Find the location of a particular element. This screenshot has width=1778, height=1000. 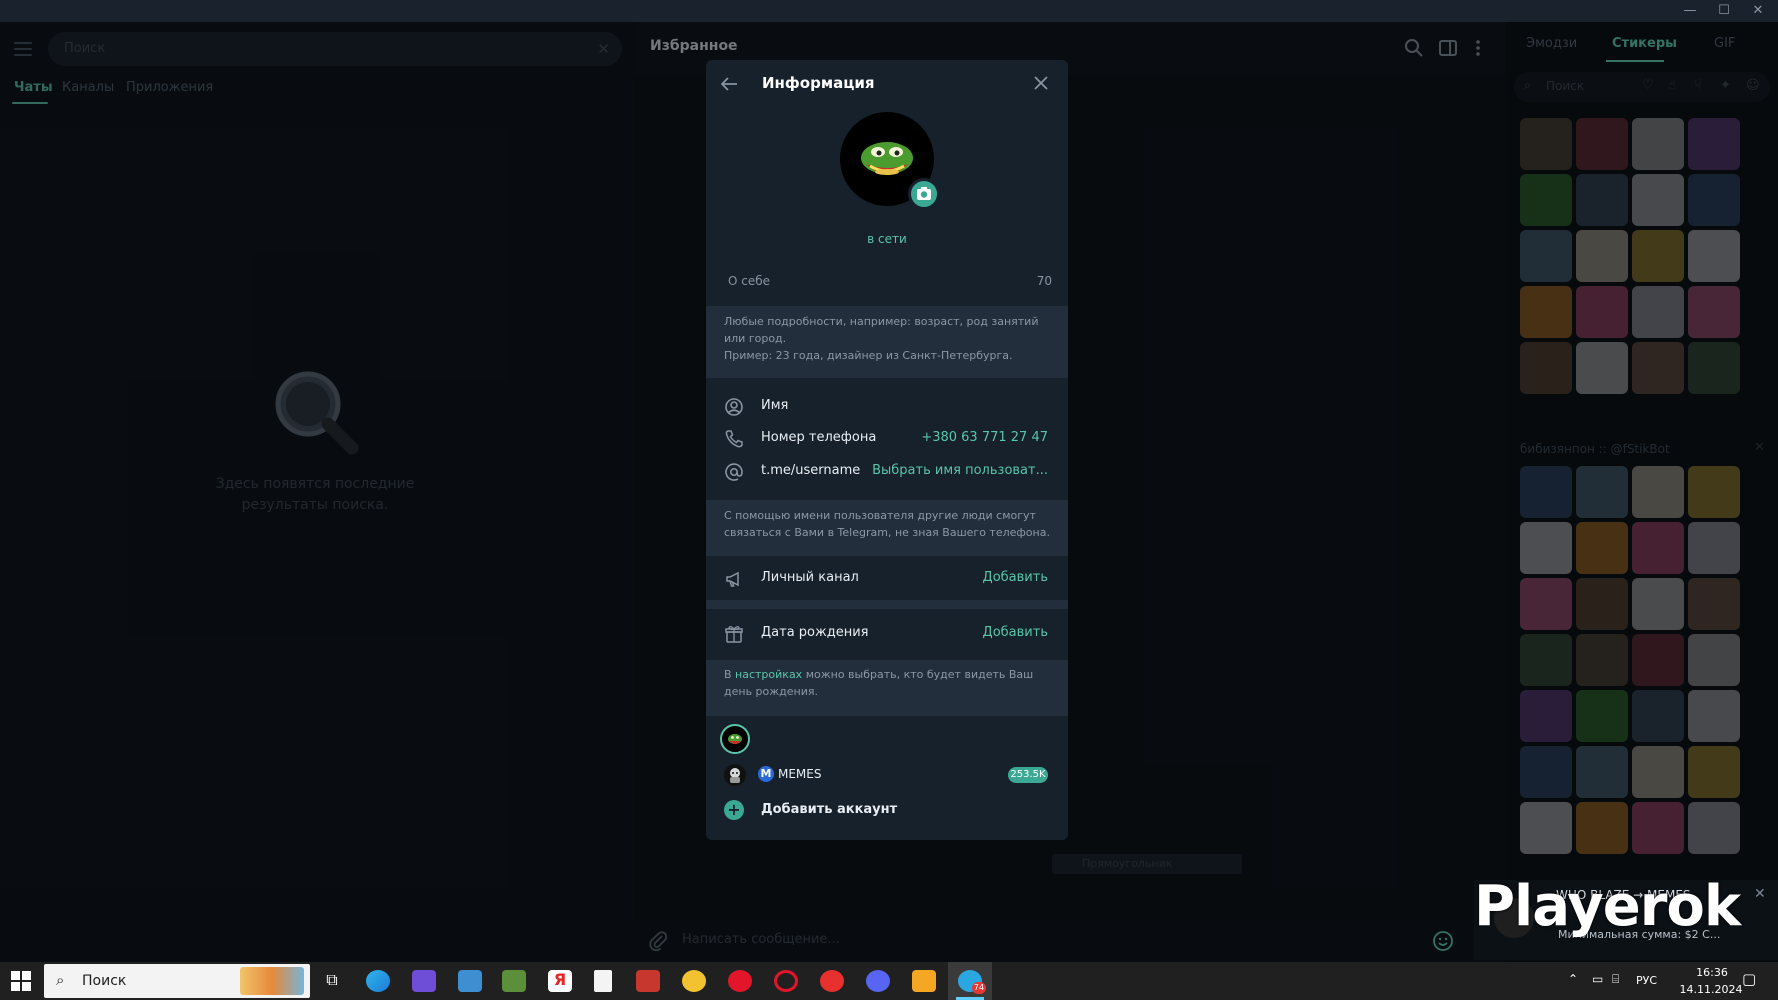

birthday-label: Дата рождения is located at coordinates (815, 632).